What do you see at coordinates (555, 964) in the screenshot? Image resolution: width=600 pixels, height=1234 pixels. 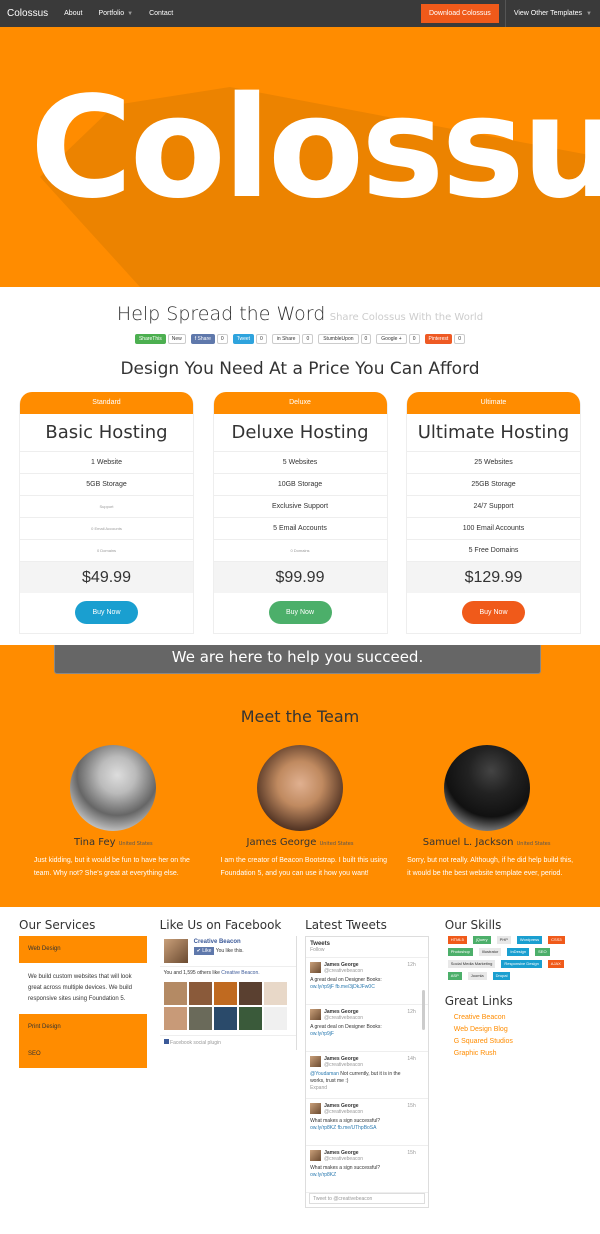 I see `skill-tag: AJAX` at bounding box center [555, 964].